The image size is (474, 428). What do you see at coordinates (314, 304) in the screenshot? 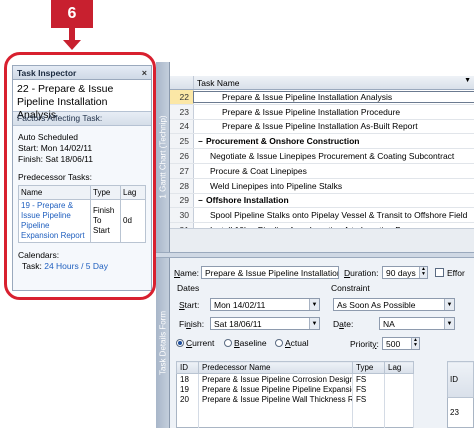
I see `start-dropdown-icon: ▼` at bounding box center [314, 304].